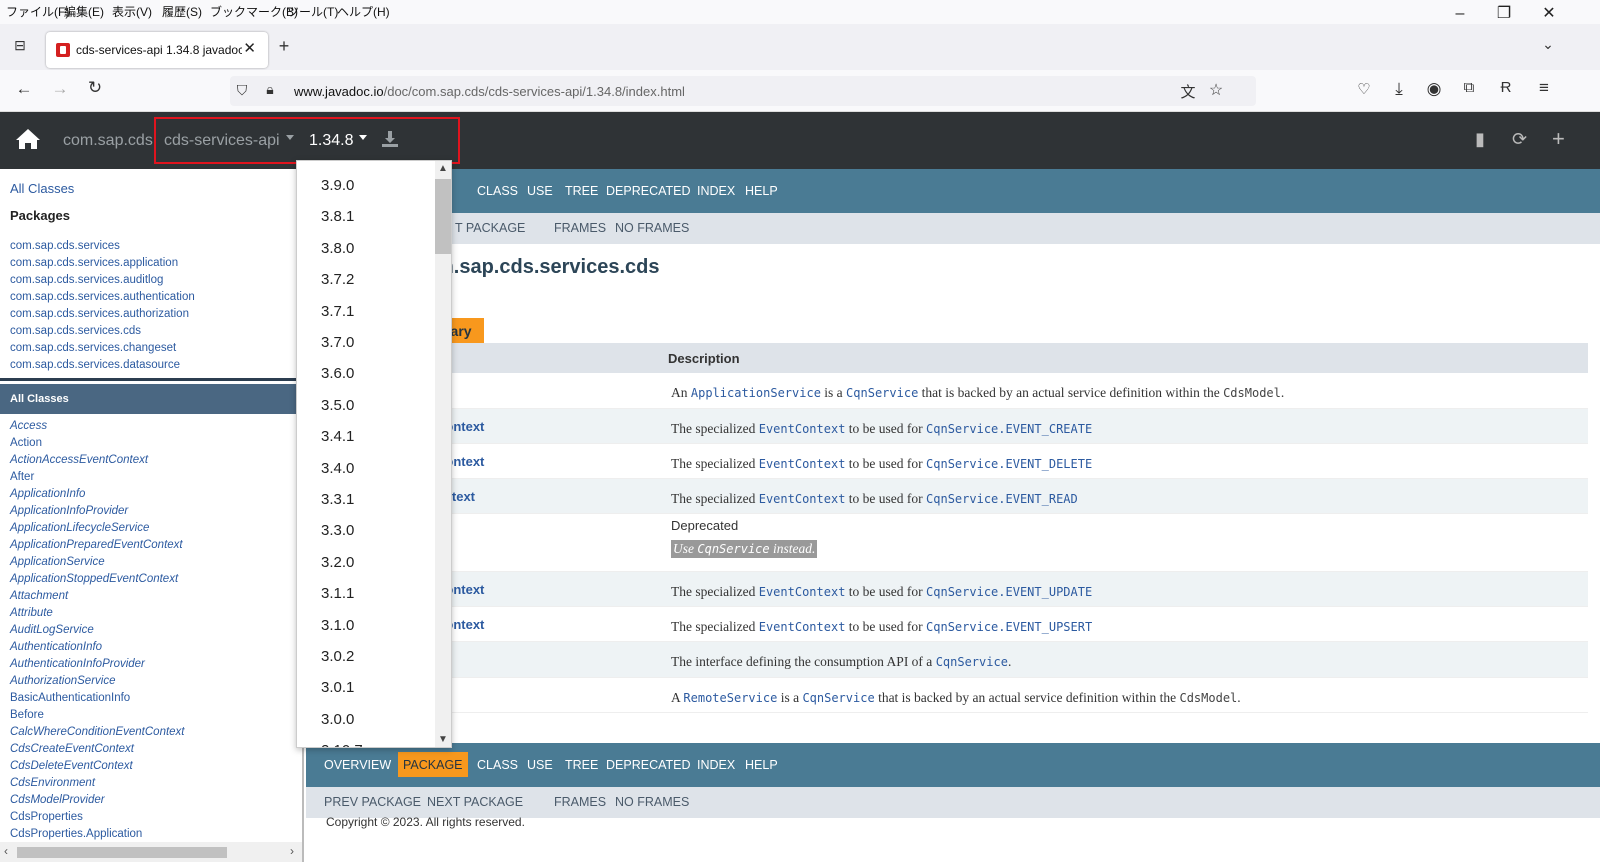  I want to click on version-option: 3.4.0, so click(337, 468).